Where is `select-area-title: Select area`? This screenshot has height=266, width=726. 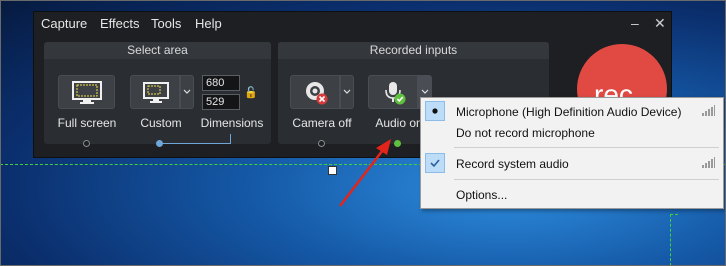
select-area-title: Select area is located at coordinates (157, 50).